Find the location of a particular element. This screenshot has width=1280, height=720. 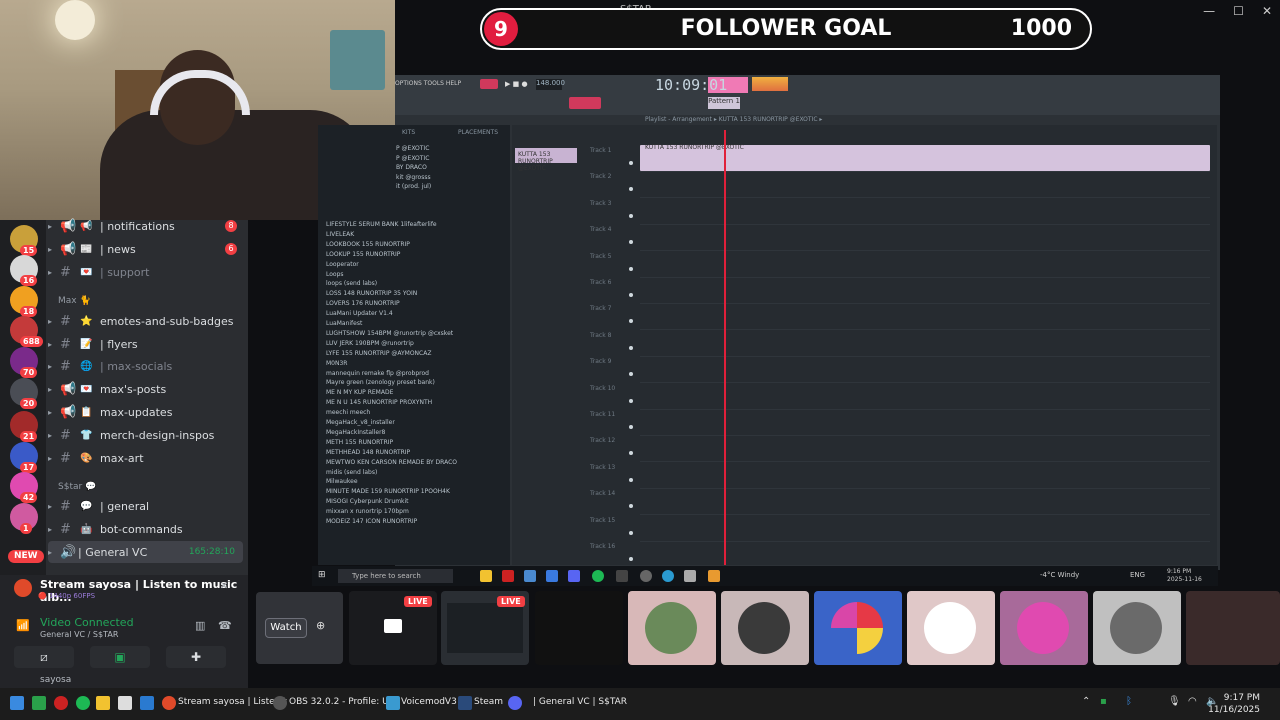

category-max: Max 🐈 is located at coordinates (74, 301).